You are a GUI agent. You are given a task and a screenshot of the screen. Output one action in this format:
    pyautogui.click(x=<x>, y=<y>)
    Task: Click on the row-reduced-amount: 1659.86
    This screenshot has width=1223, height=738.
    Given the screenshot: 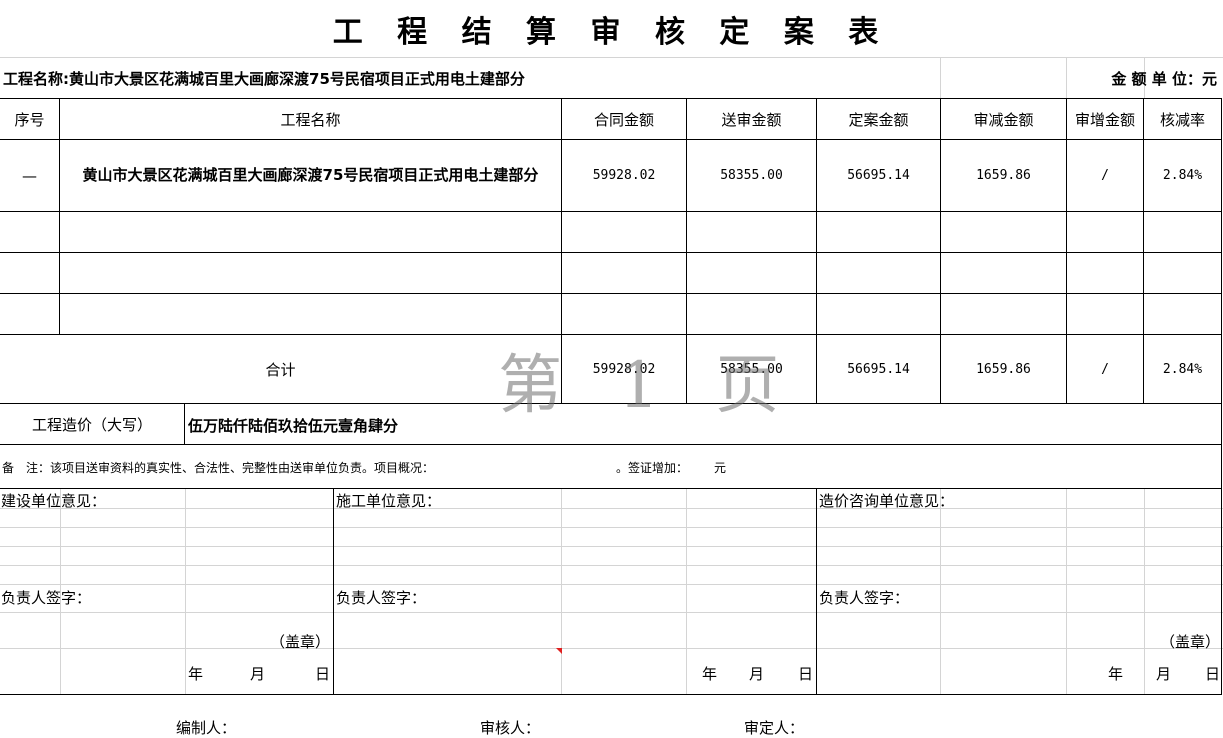 What is the action you would take?
    pyautogui.click(x=1003, y=175)
    